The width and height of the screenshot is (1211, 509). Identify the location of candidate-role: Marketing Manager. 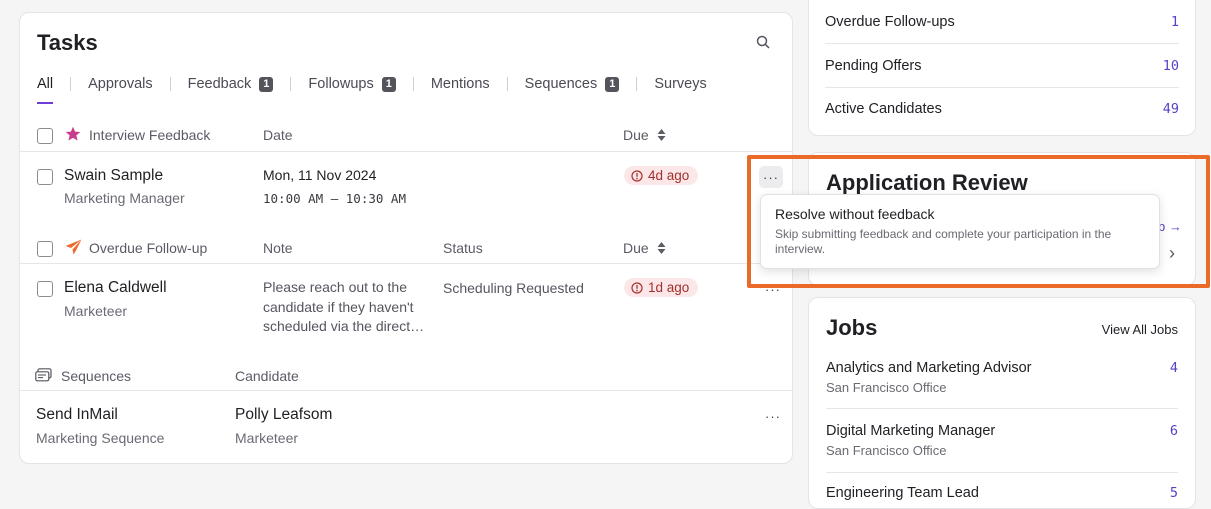
(124, 198).